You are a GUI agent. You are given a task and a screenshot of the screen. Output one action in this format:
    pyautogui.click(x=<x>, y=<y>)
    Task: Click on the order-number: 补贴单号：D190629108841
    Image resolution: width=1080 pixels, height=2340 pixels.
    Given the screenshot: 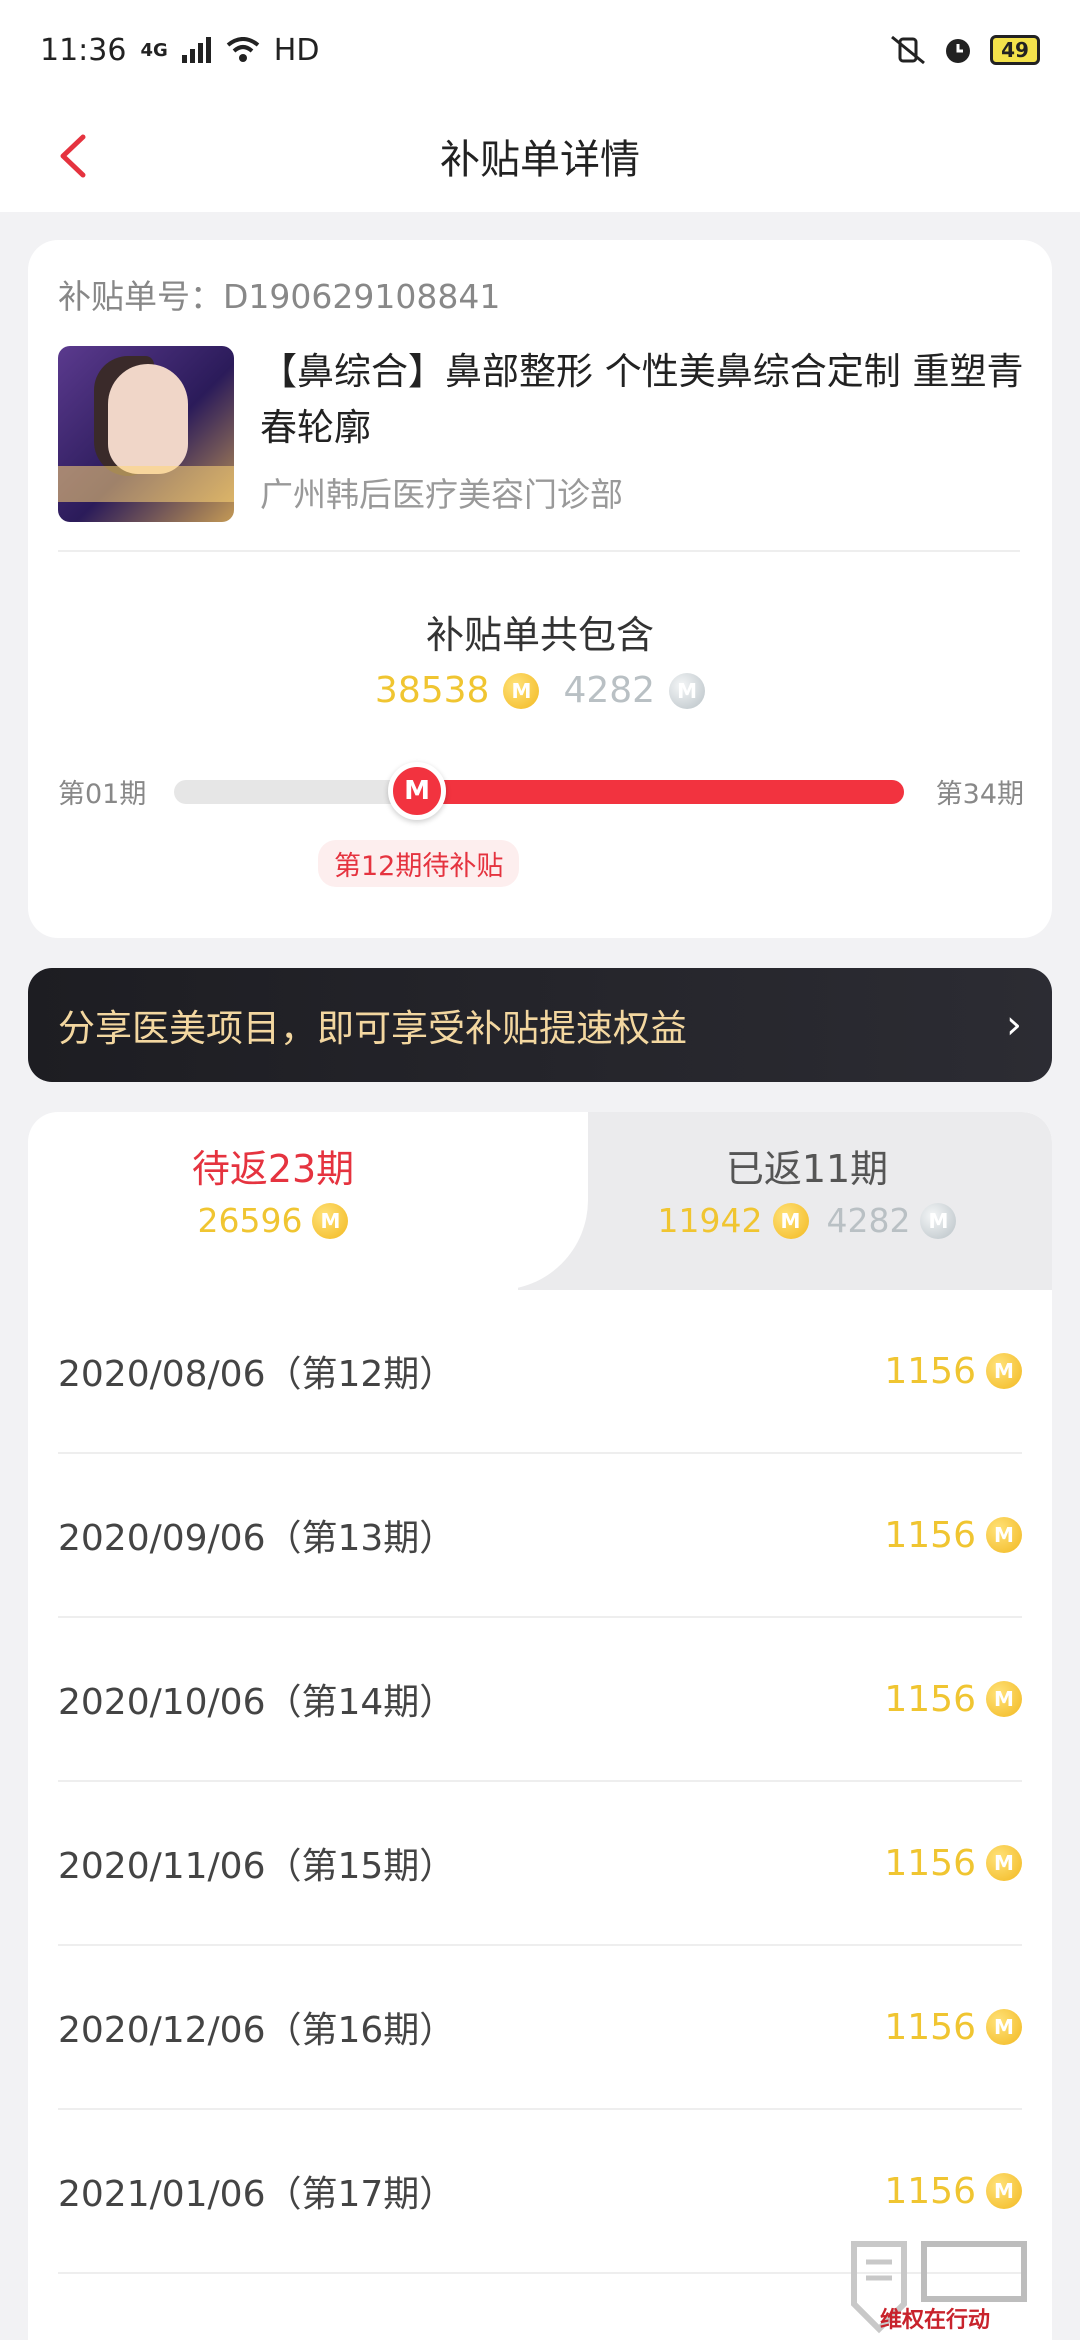 What is the action you would take?
    pyautogui.click(x=279, y=296)
    